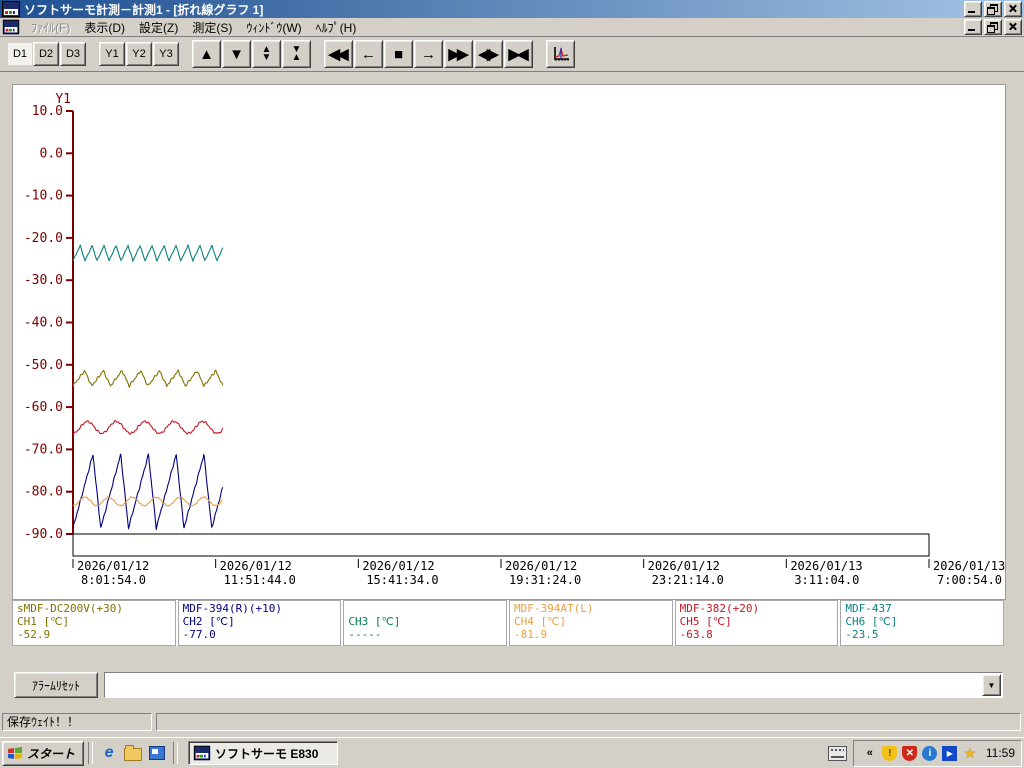  I want to click on taskbar-task-button: ソフトサーモ E830, so click(263, 753).